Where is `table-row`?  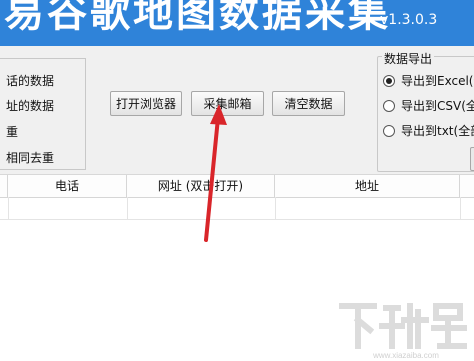
table-row is located at coordinates (237, 219).